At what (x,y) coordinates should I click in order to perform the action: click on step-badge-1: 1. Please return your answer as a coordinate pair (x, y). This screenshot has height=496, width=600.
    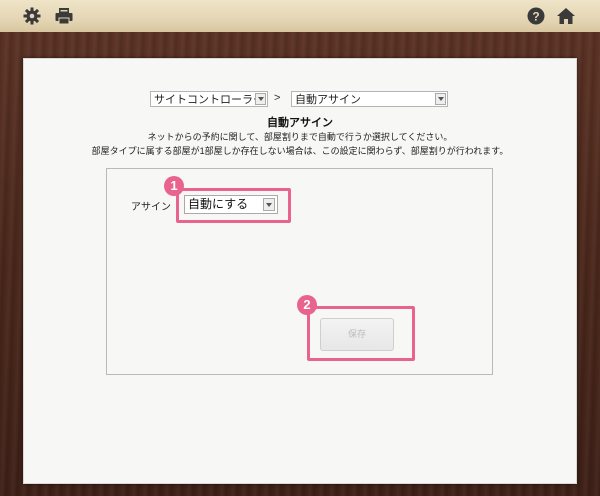
    Looking at the image, I should click on (174, 186).